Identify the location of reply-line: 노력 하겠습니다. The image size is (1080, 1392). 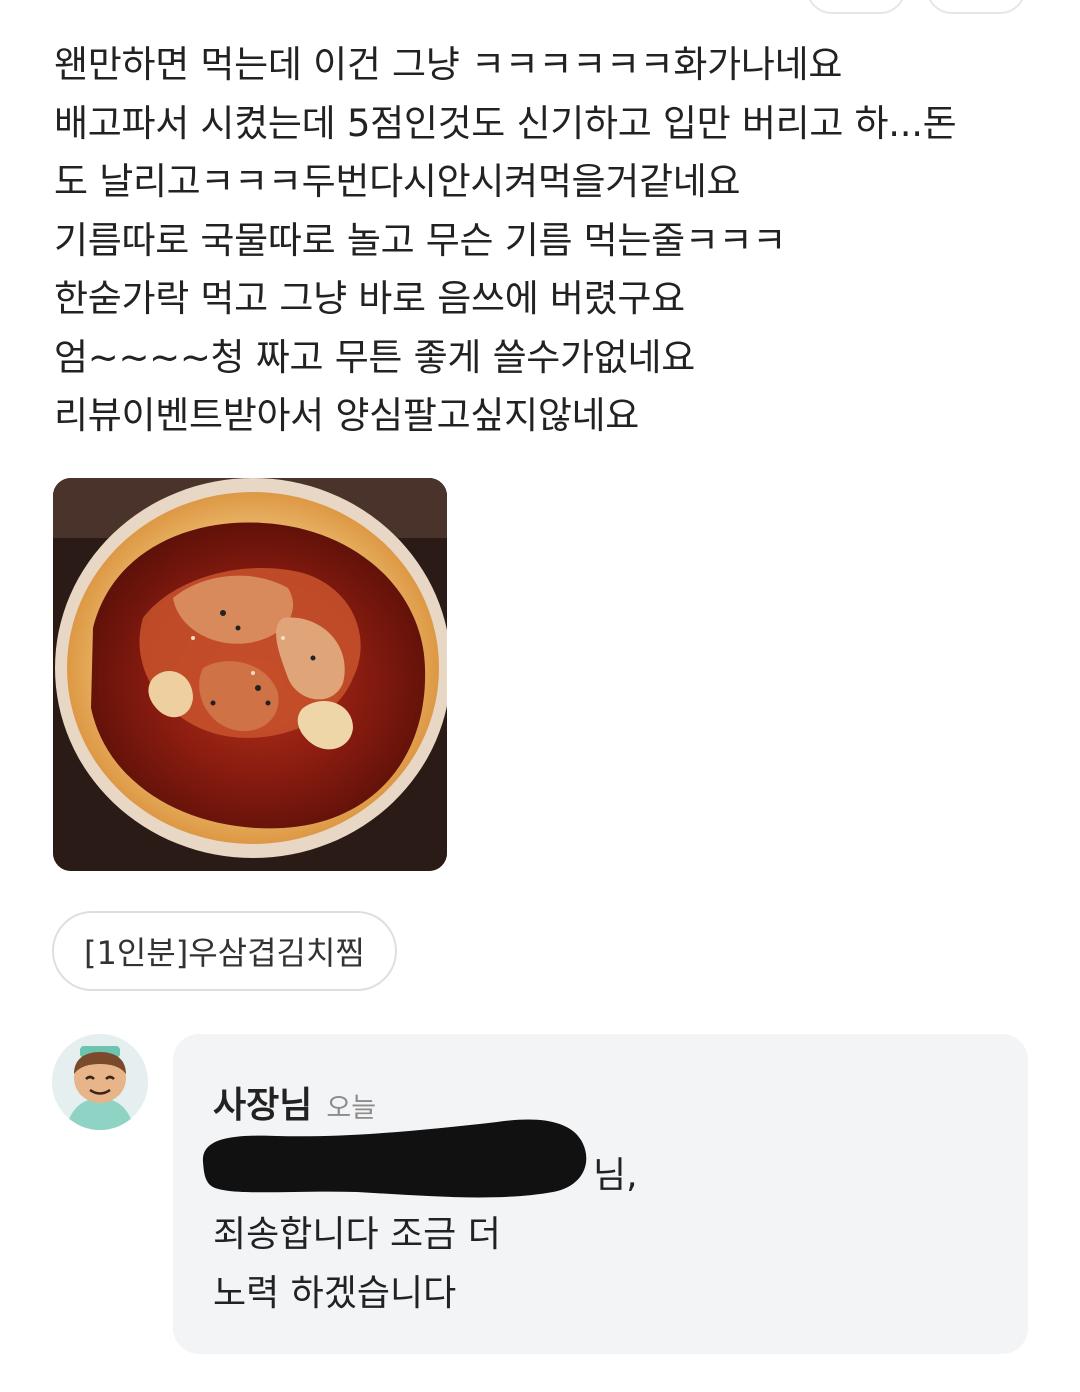
(335, 1293).